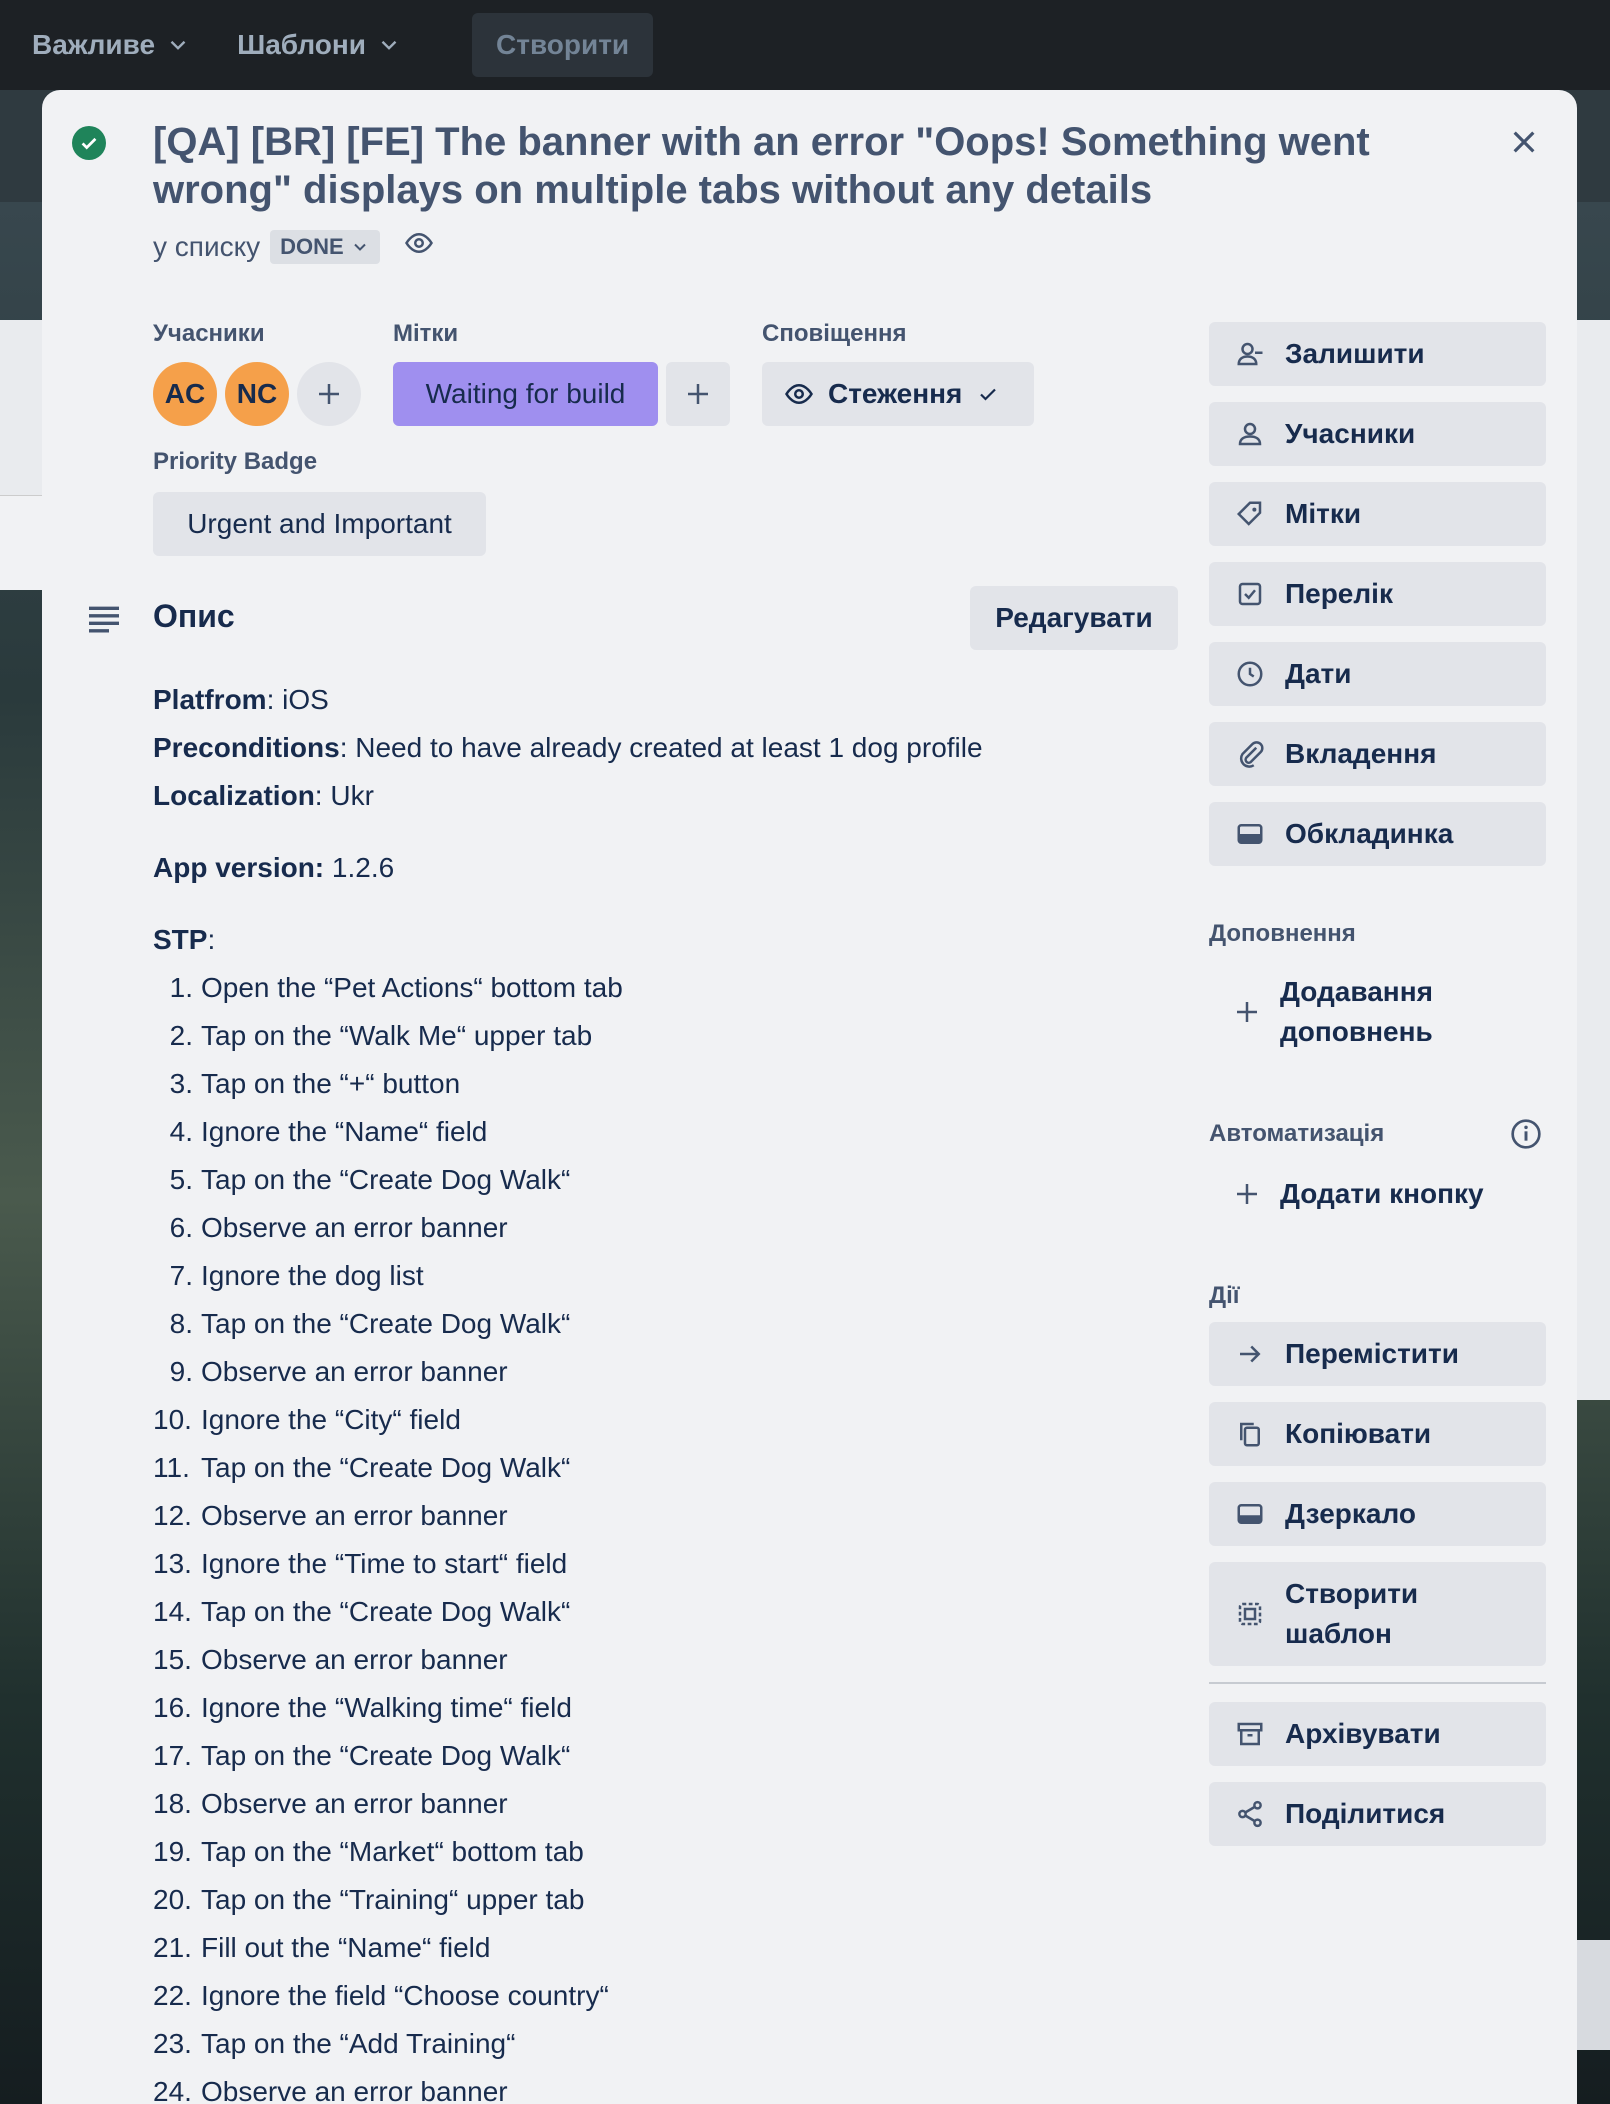 This screenshot has width=1610, height=2104. Describe the element at coordinates (257, 394) in the screenshot. I see `avatar: NC` at that location.